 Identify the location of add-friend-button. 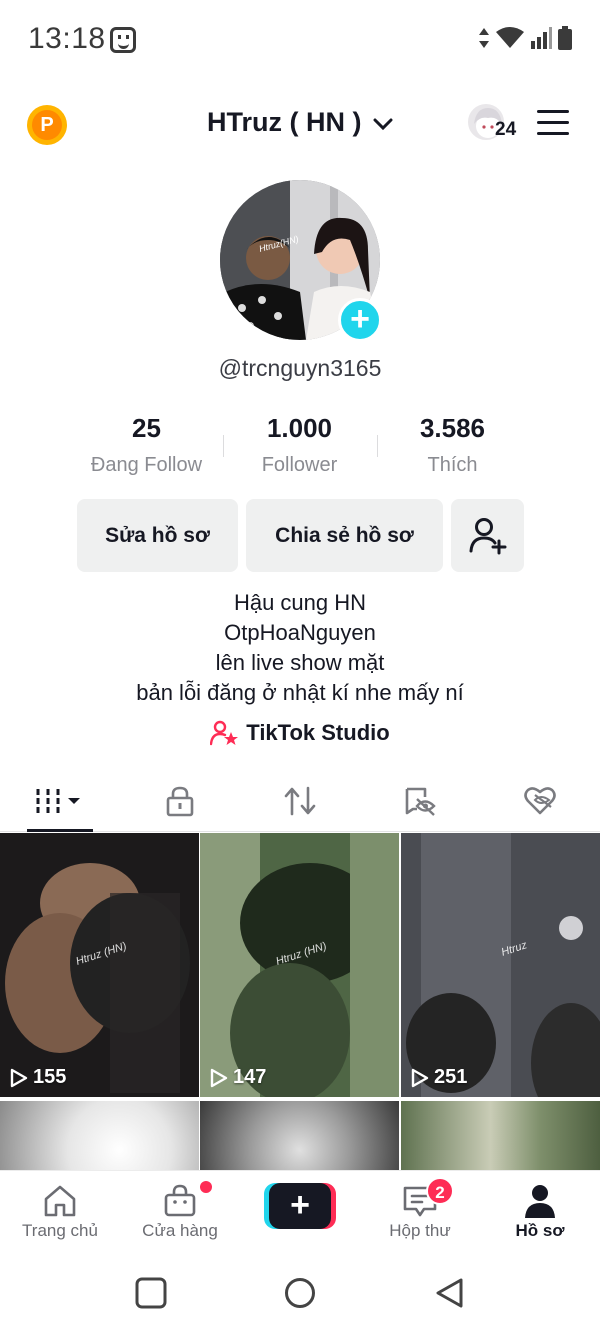
(487, 535).